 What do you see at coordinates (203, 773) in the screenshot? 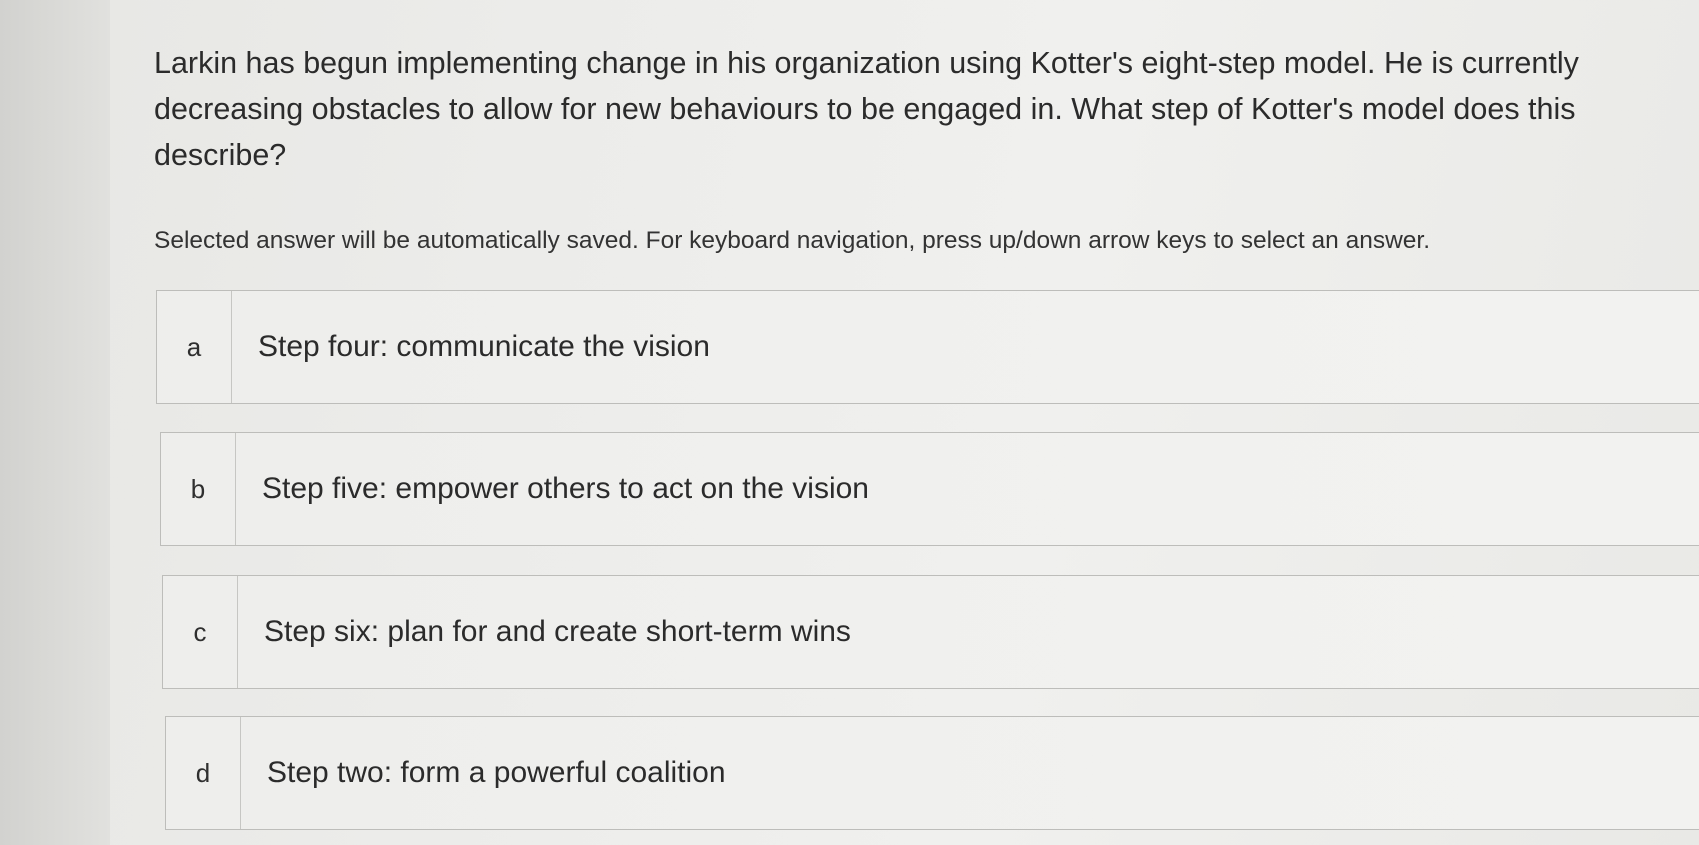
I see `option-letter: d` at bounding box center [203, 773].